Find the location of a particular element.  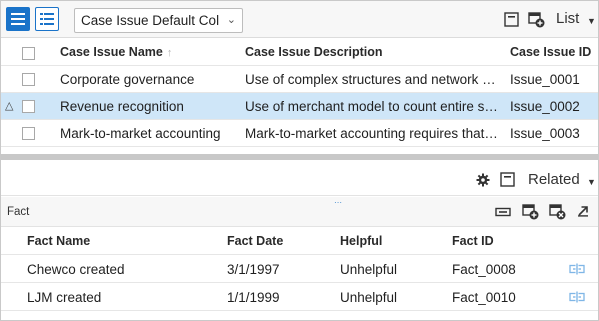

sort-arrow-icon: ↑ is located at coordinates (169, 53).